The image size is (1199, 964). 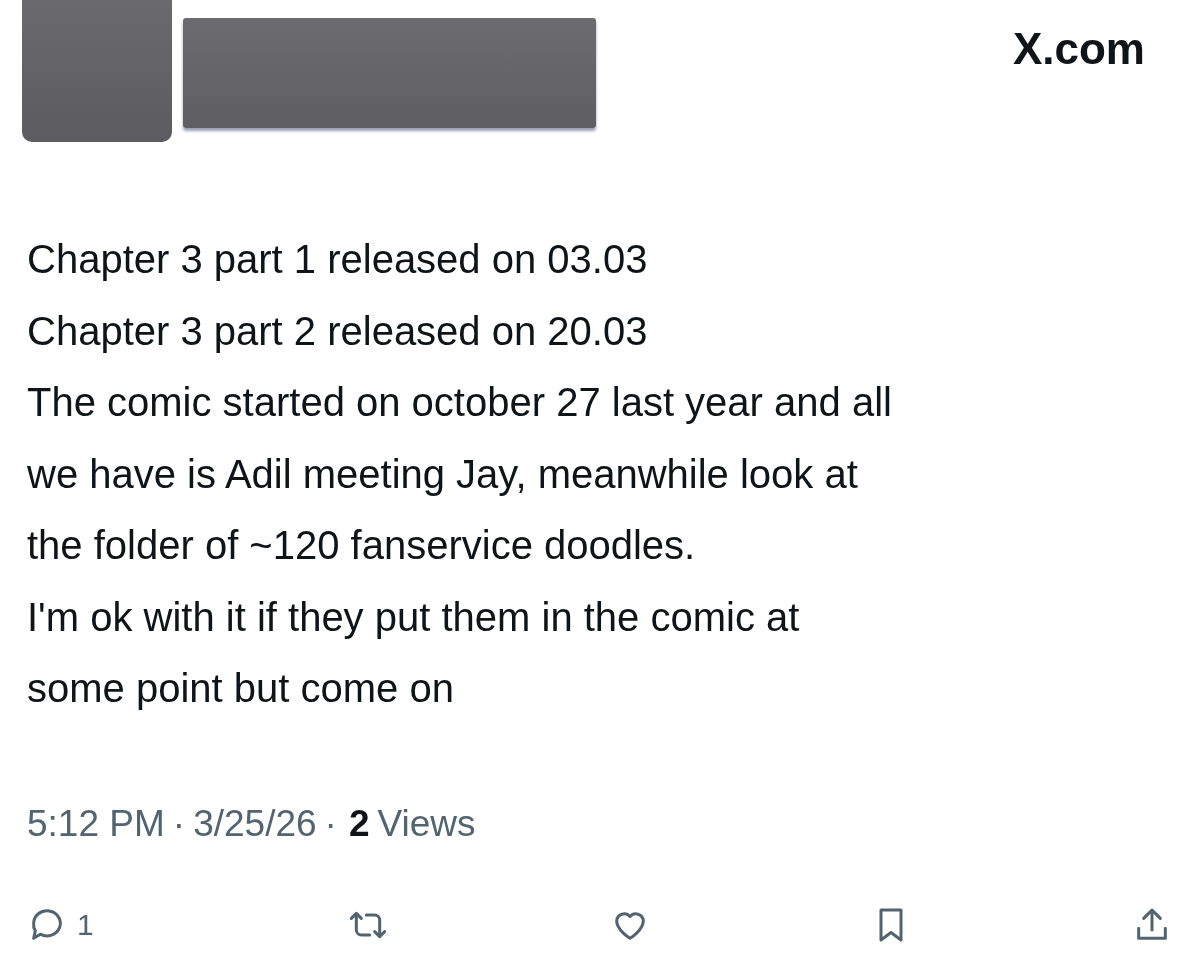 What do you see at coordinates (426, 823) in the screenshot?
I see `views-label: Views` at bounding box center [426, 823].